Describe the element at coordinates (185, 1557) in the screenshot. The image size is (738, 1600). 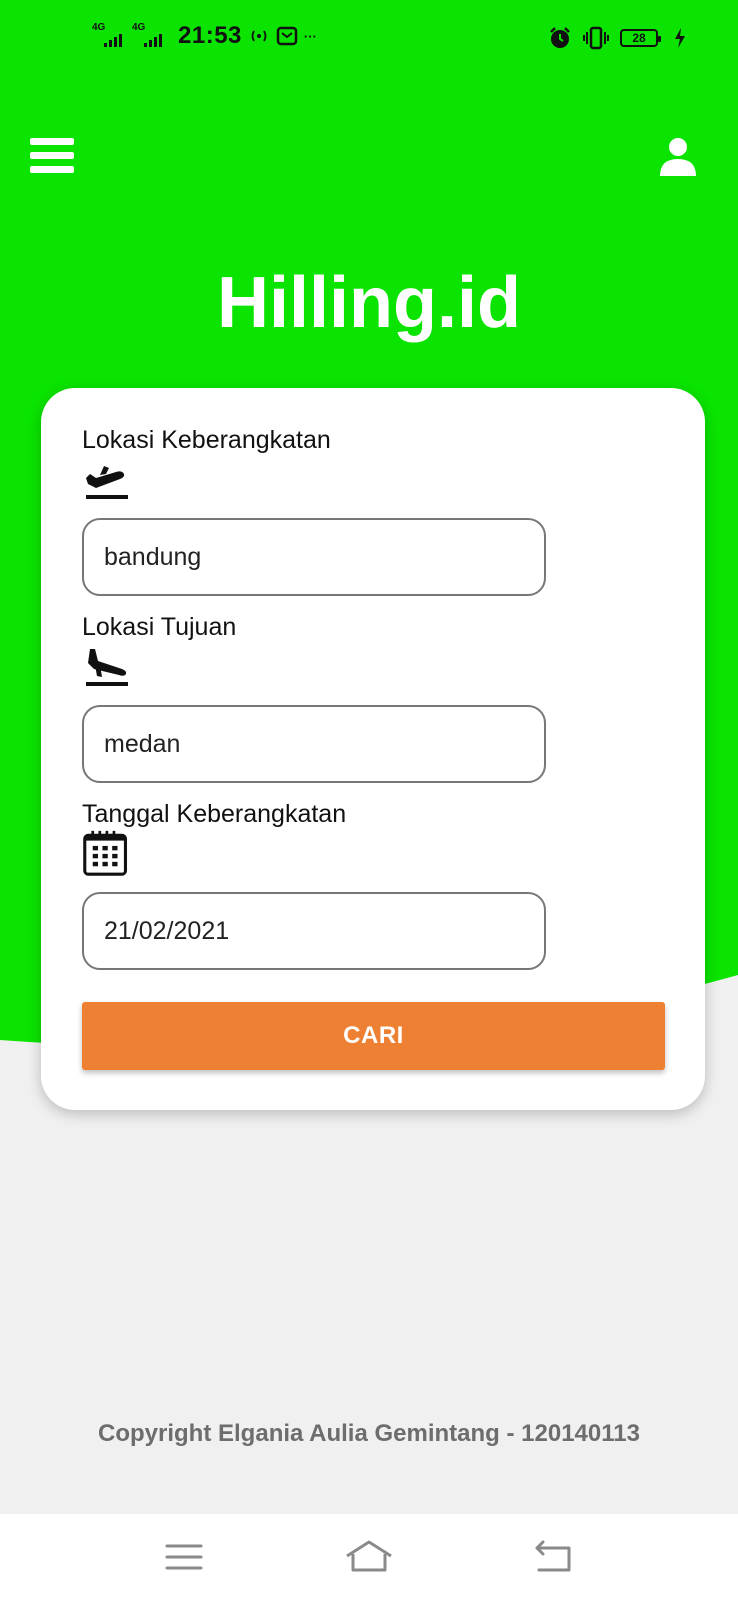
I see `recent-apps-icon` at that location.